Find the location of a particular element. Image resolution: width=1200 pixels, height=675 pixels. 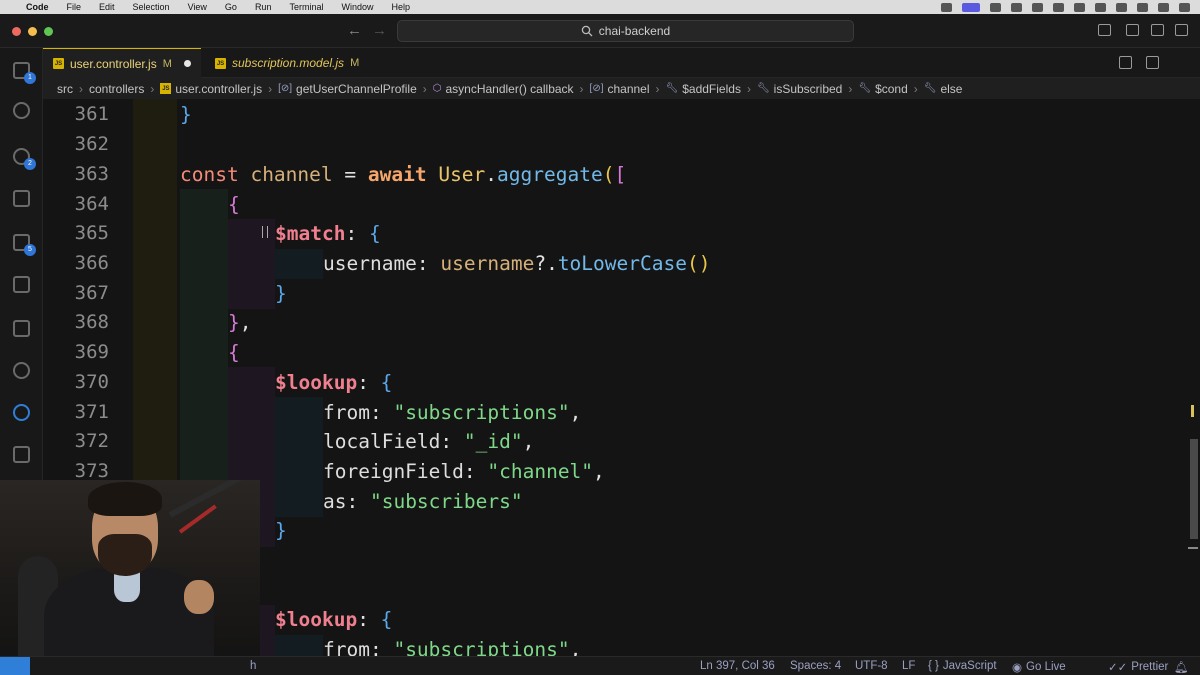

menubar-status-icons is located at coordinates (1070, 7).